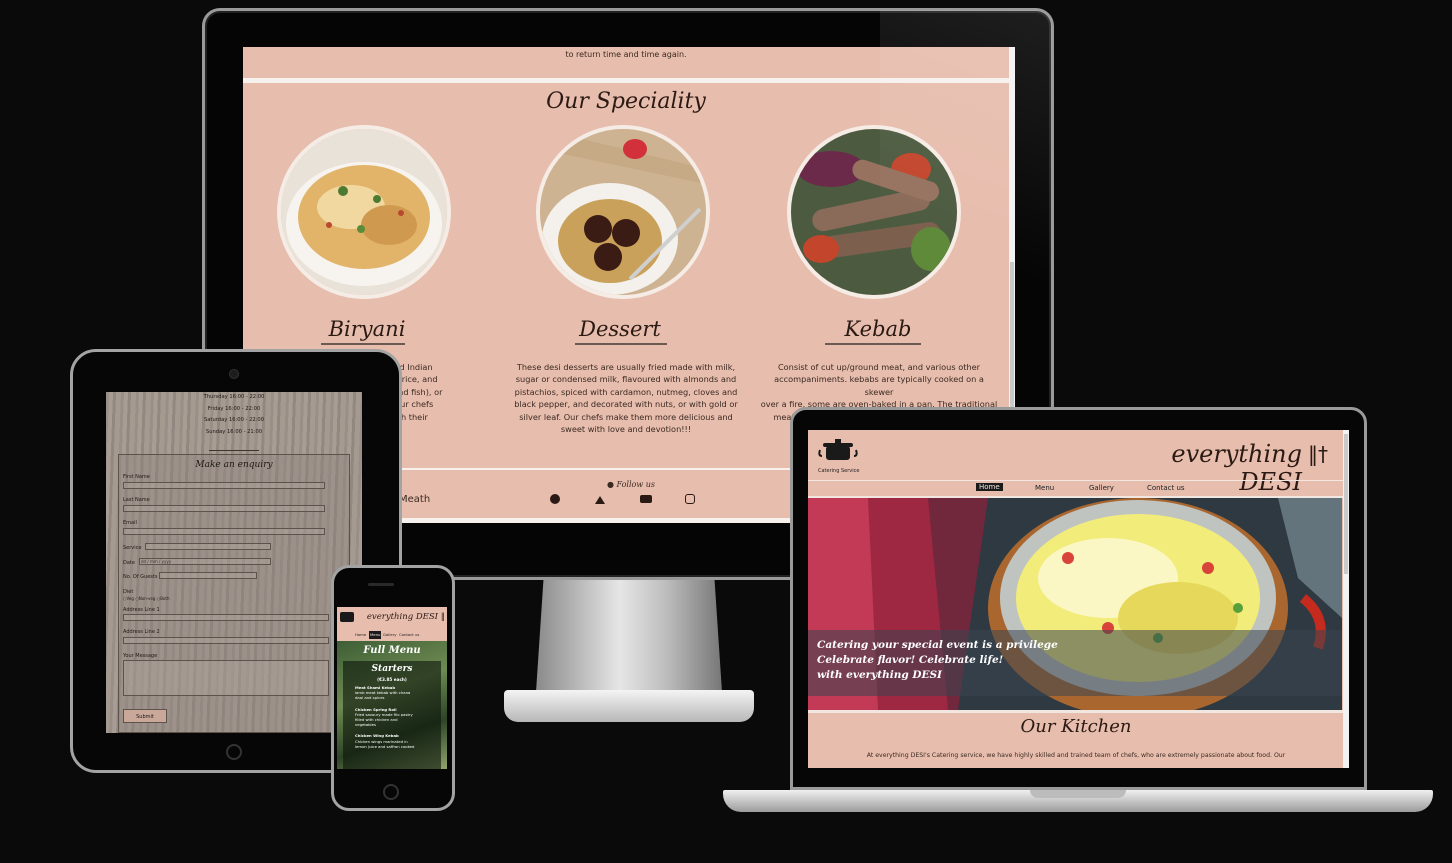 The height and width of the screenshot is (863, 1452). Describe the element at coordinates (208, 546) in the screenshot. I see `service-select` at that location.